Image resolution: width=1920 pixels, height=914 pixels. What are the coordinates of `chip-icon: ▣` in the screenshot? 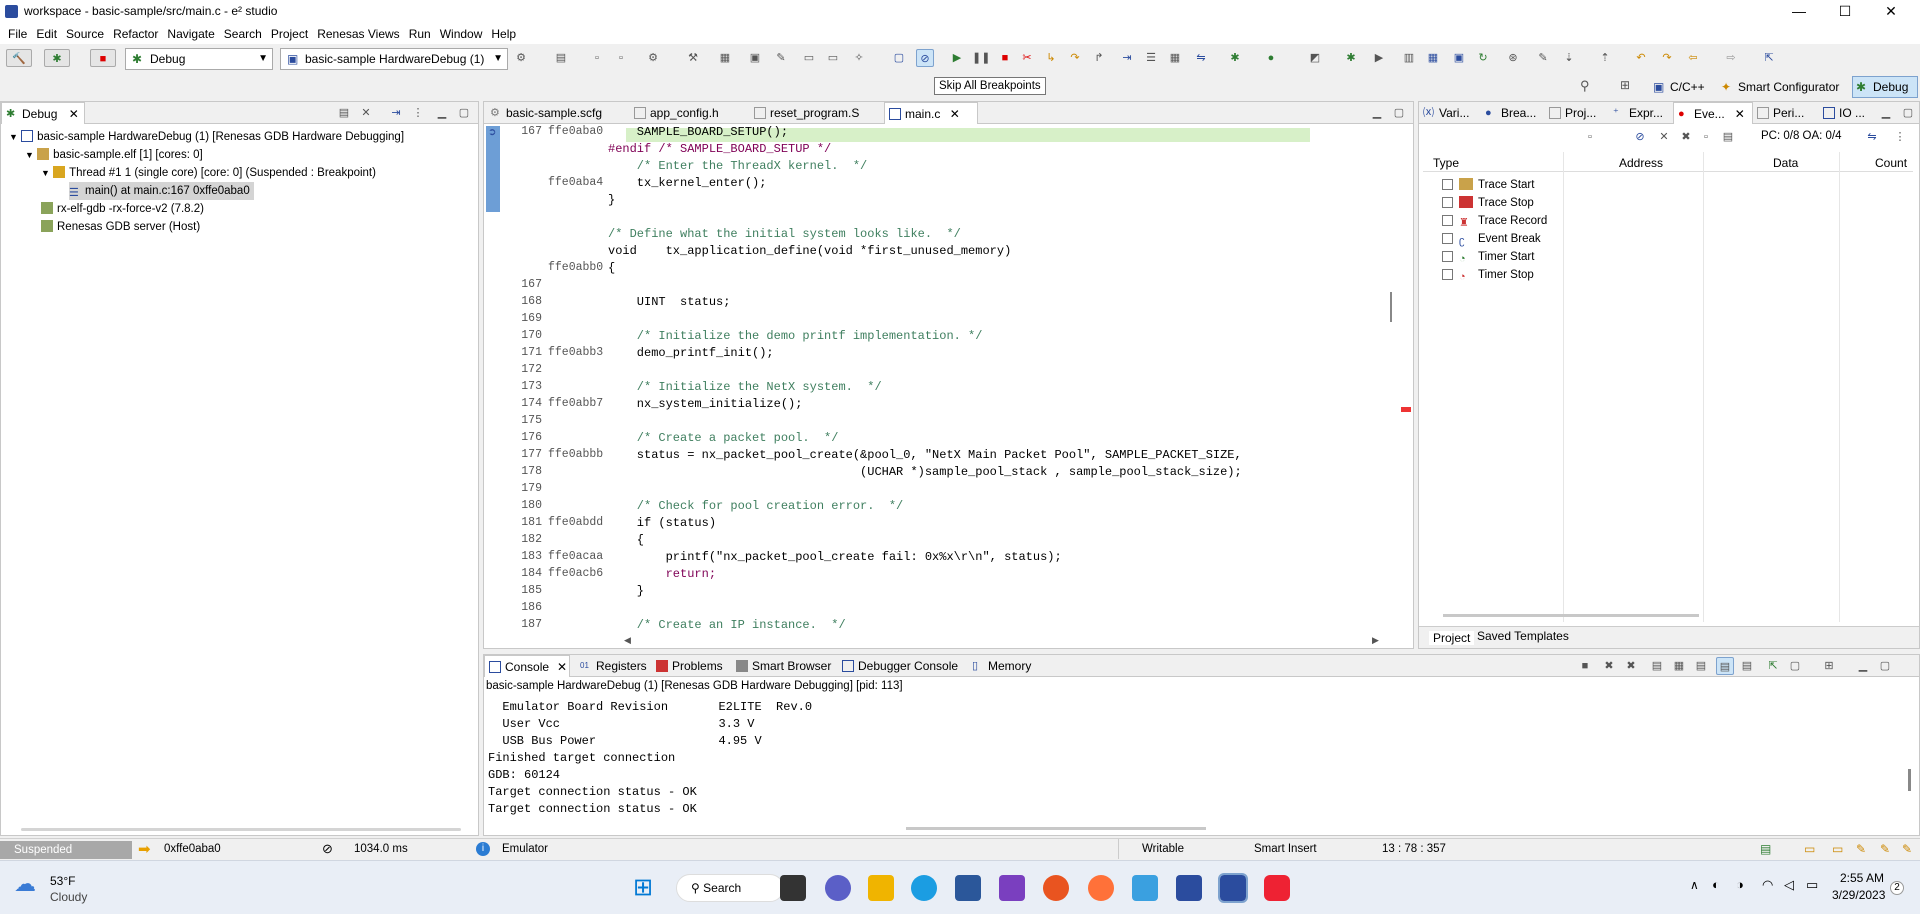 It's located at (755, 58).